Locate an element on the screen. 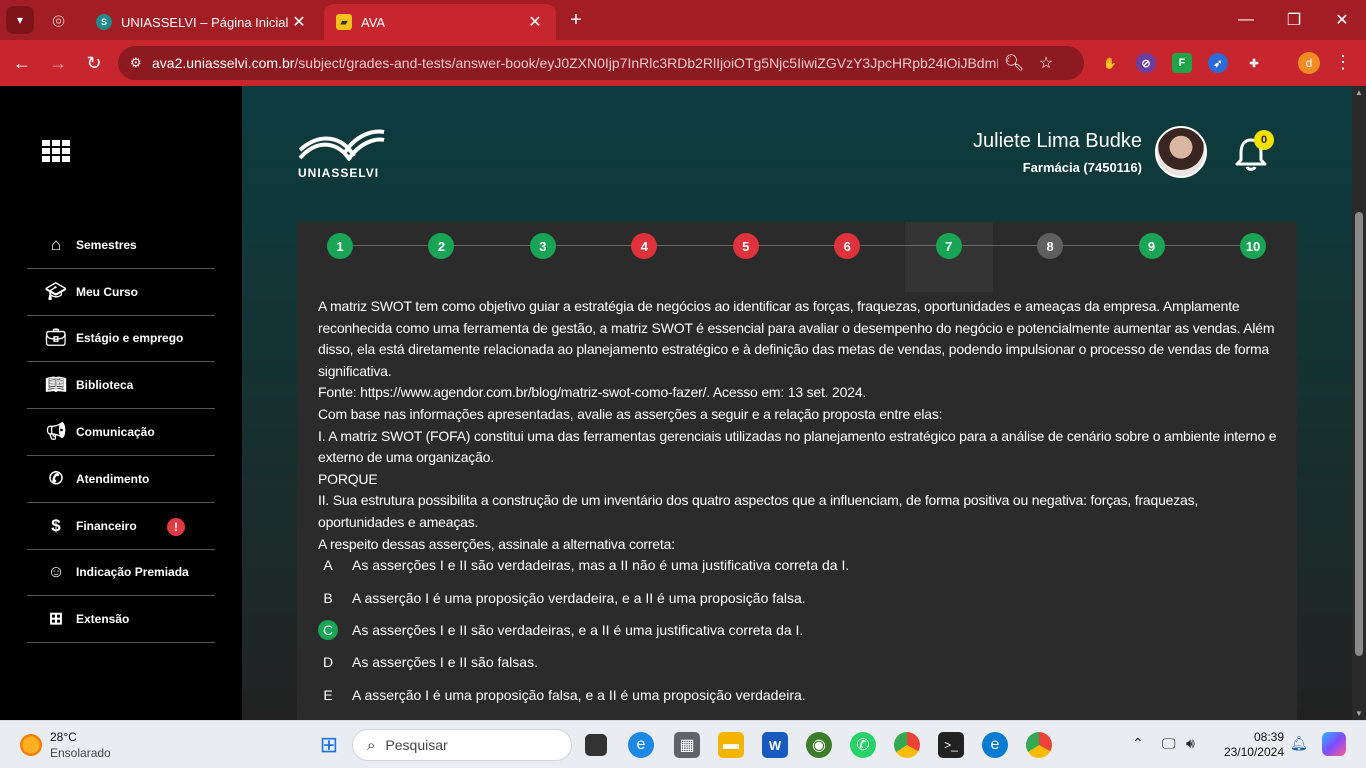 The image size is (1366, 768). f-extension-icon: F is located at coordinates (1182, 63).